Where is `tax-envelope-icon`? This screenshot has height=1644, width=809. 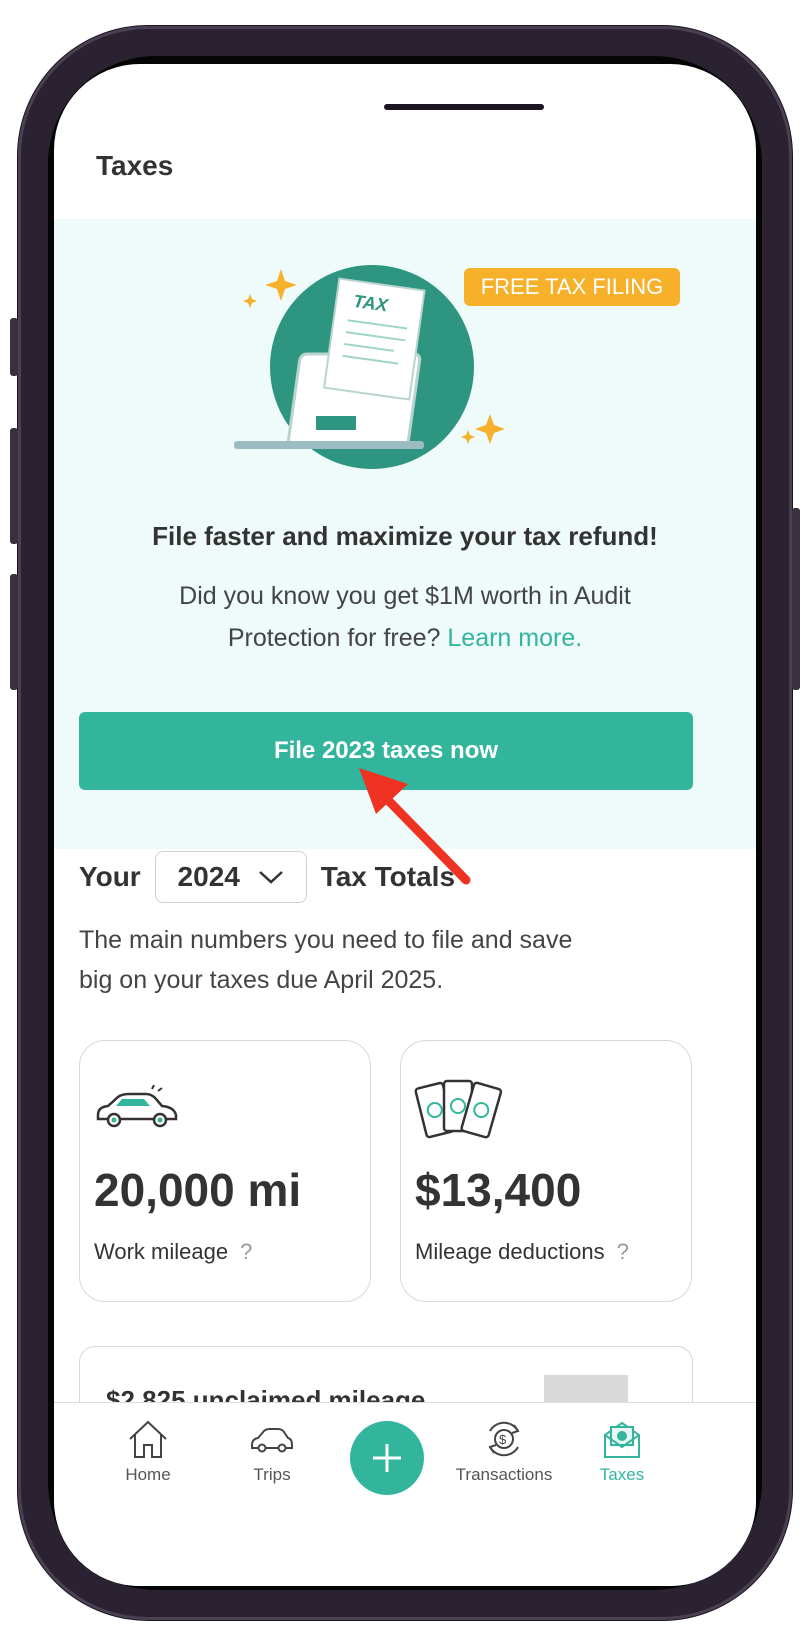
tax-envelope-icon is located at coordinates (622, 1439).